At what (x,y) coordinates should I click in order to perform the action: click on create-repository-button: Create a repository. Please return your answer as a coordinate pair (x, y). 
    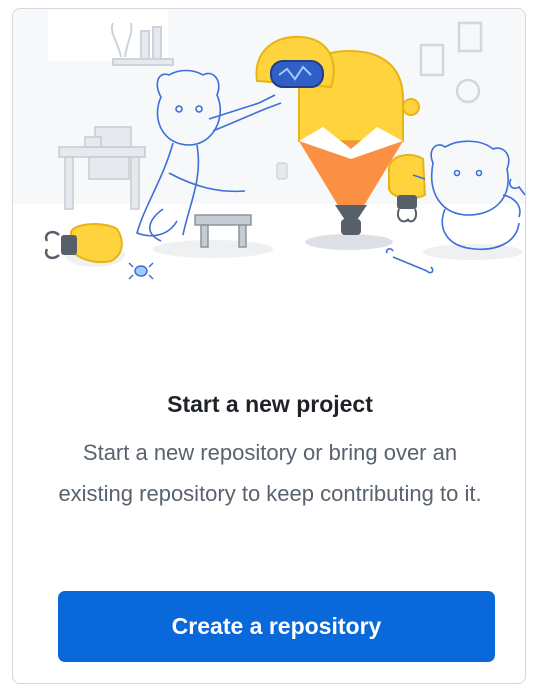
    Looking at the image, I should click on (276, 626).